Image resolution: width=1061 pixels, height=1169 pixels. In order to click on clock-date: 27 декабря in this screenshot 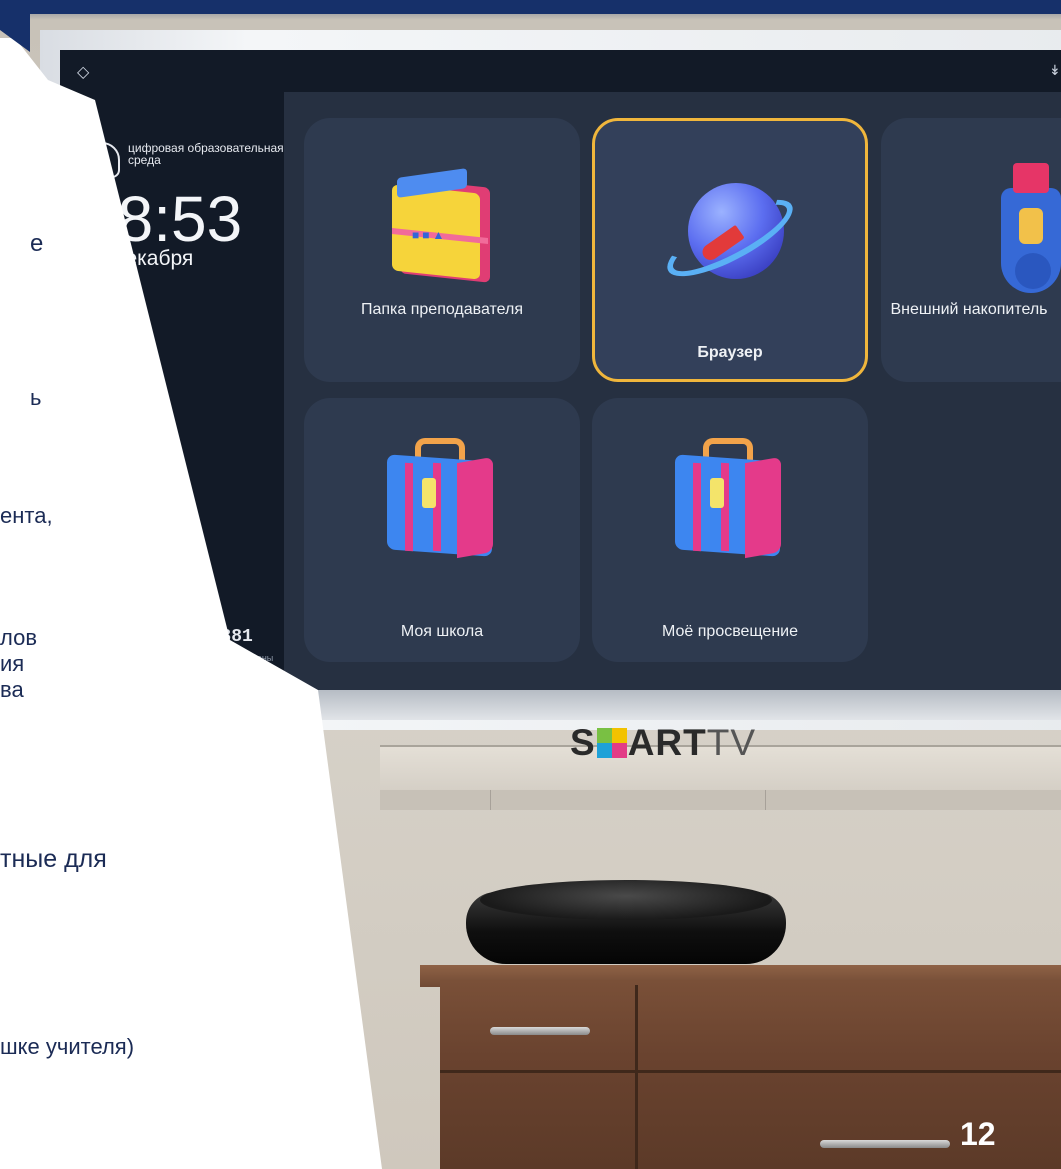, I will do `click(139, 258)`.